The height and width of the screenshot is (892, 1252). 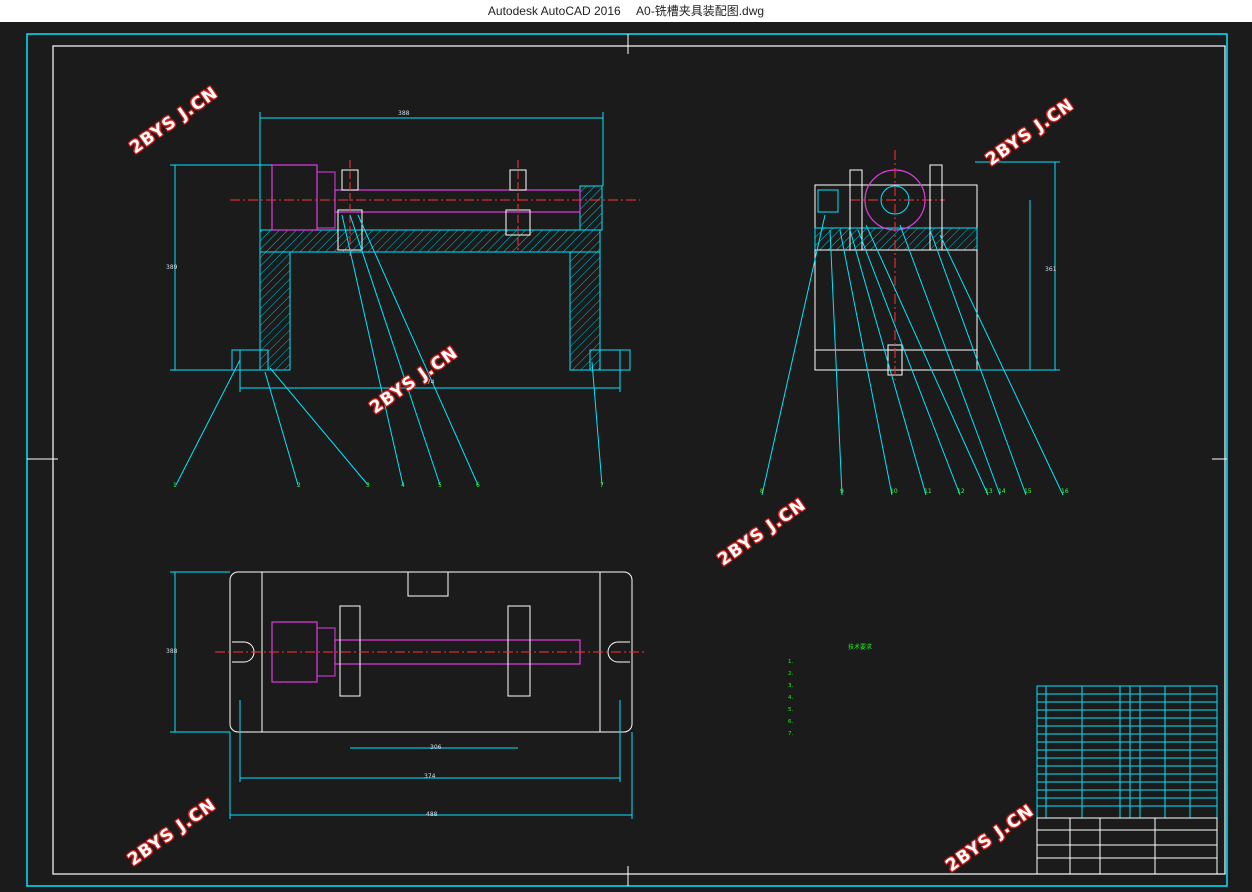 I want to click on callout-16: 16, so click(x=1065, y=491).